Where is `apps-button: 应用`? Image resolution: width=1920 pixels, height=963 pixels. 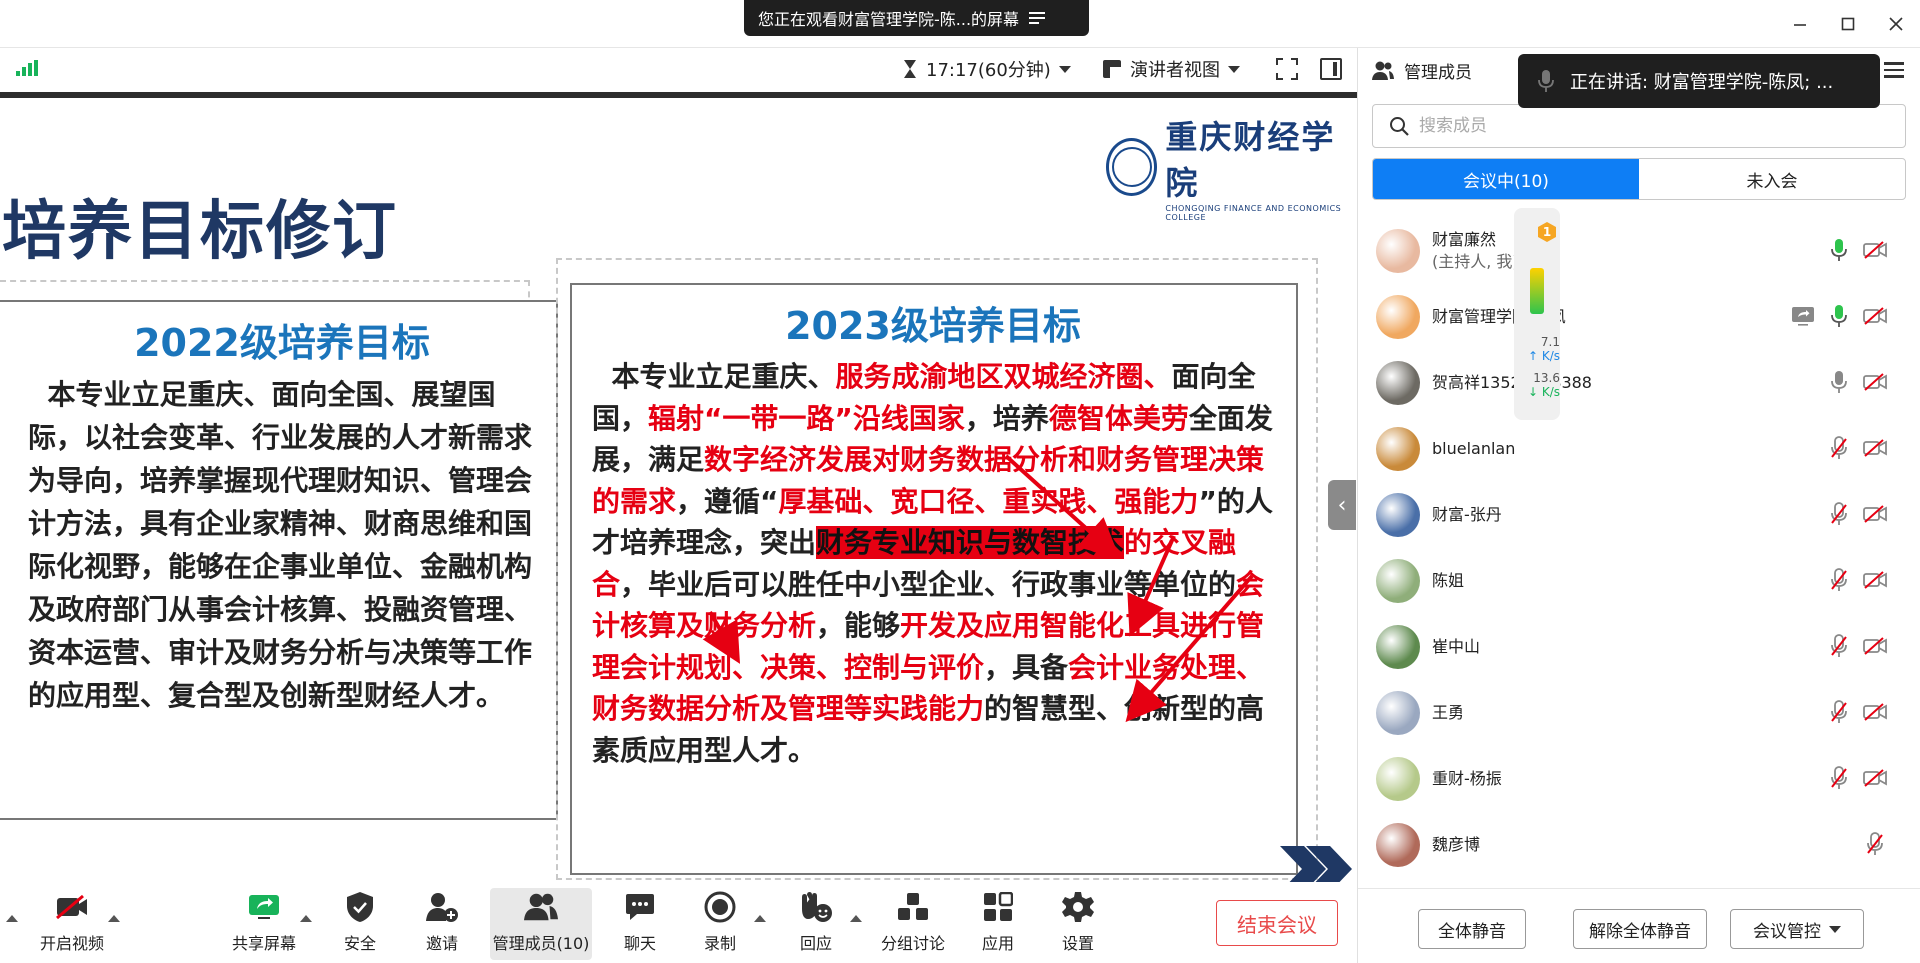
apps-button: 应用 is located at coordinates (998, 924).